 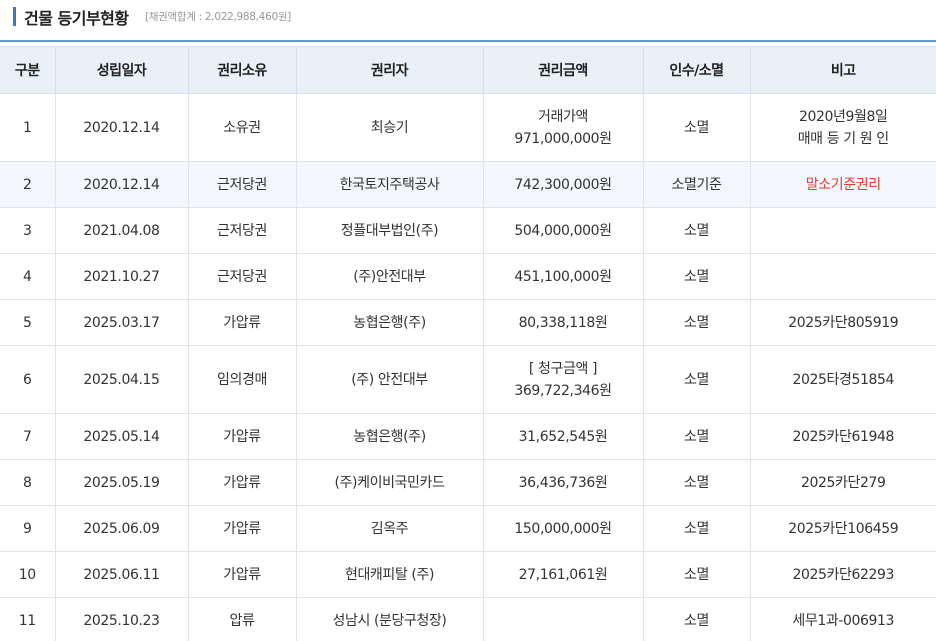 What do you see at coordinates (843, 138) in the screenshot?
I see `note-line: 매매 등 기 원 인` at bounding box center [843, 138].